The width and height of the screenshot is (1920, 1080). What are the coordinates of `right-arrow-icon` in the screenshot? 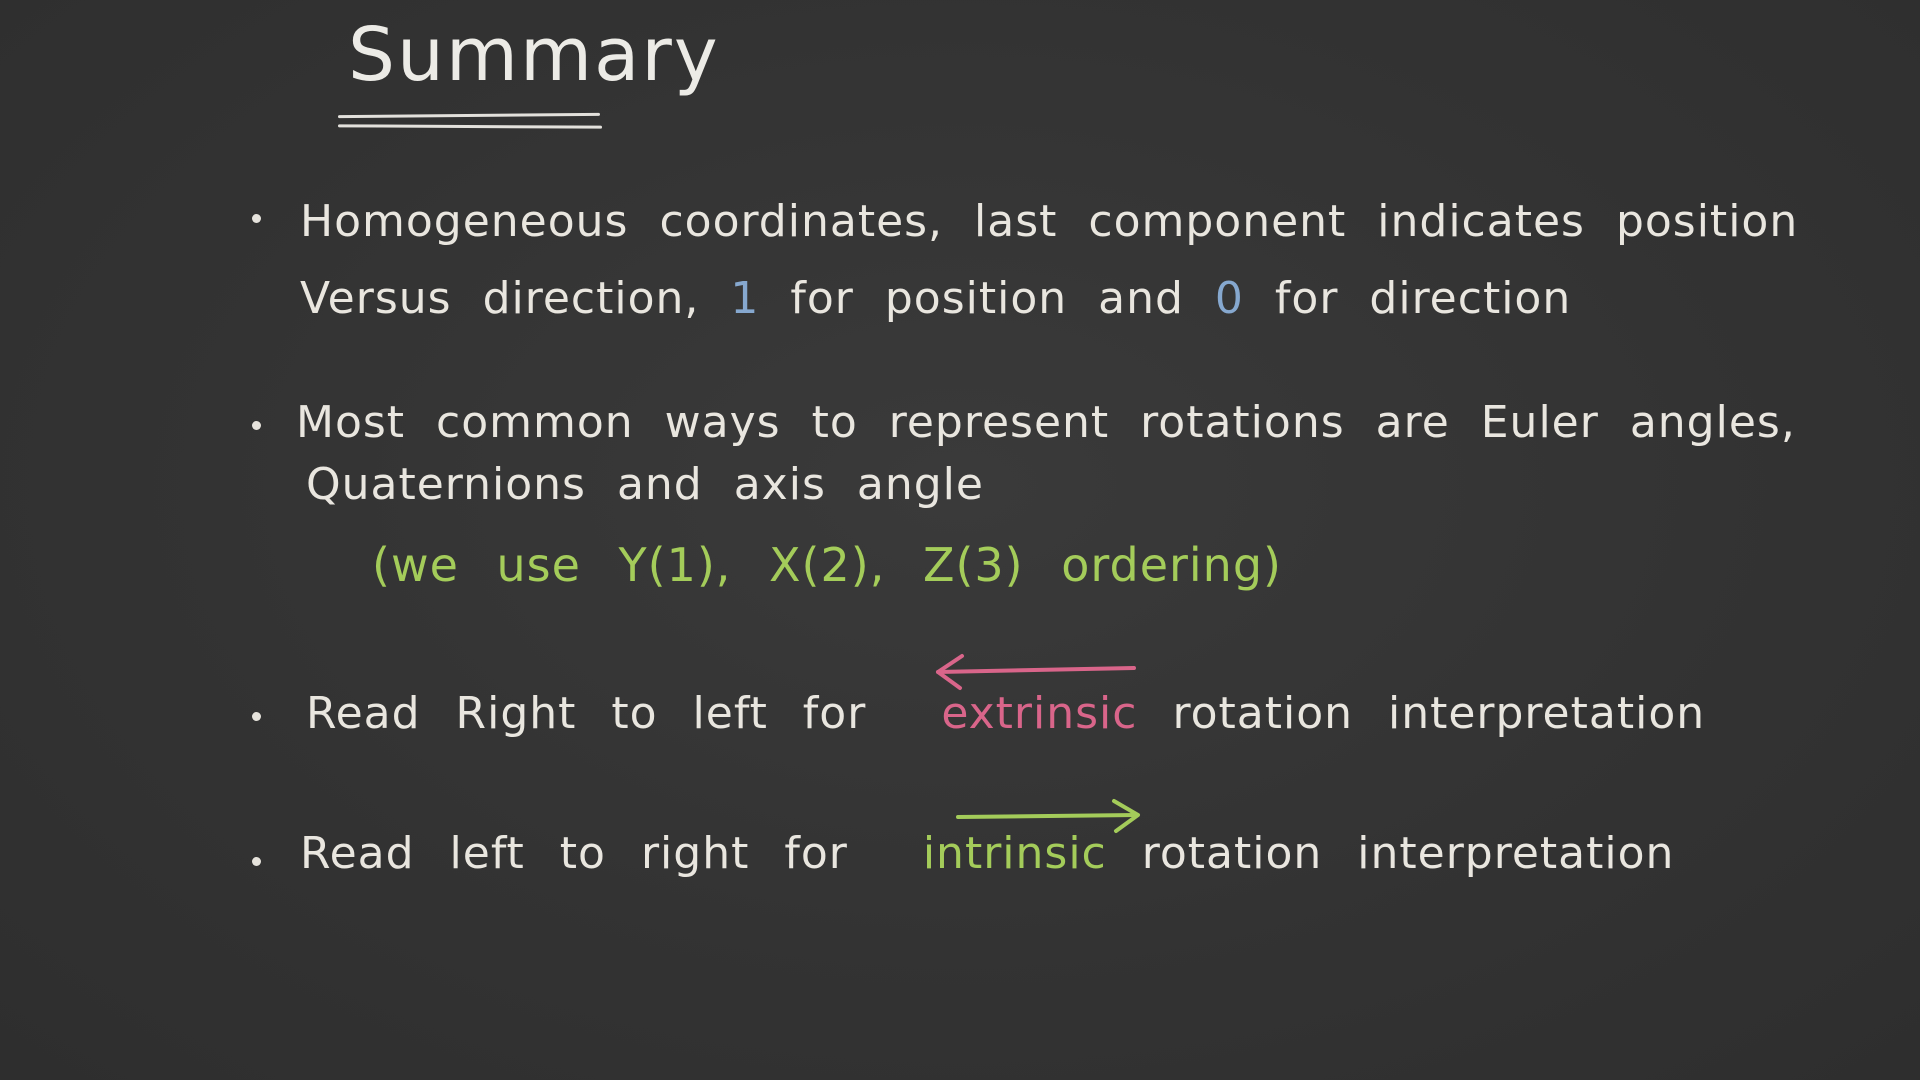 It's located at (1048, 816).